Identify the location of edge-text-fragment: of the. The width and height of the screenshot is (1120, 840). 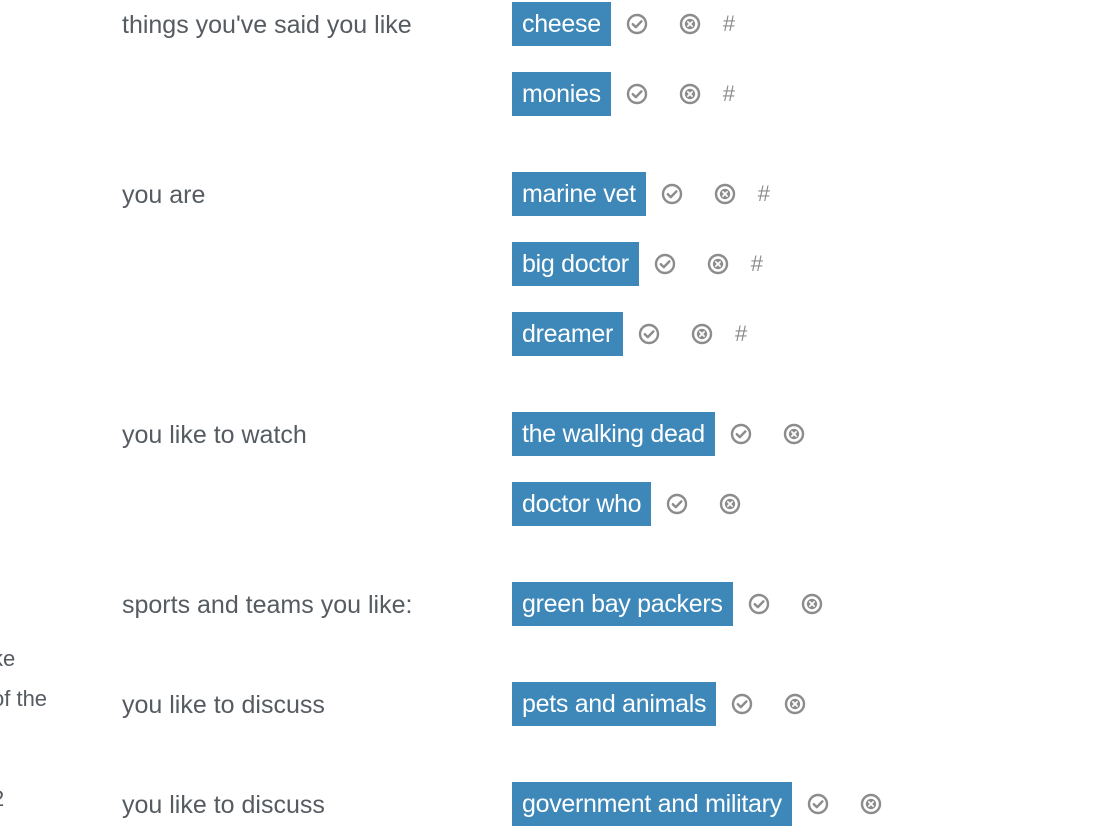
(24, 698).